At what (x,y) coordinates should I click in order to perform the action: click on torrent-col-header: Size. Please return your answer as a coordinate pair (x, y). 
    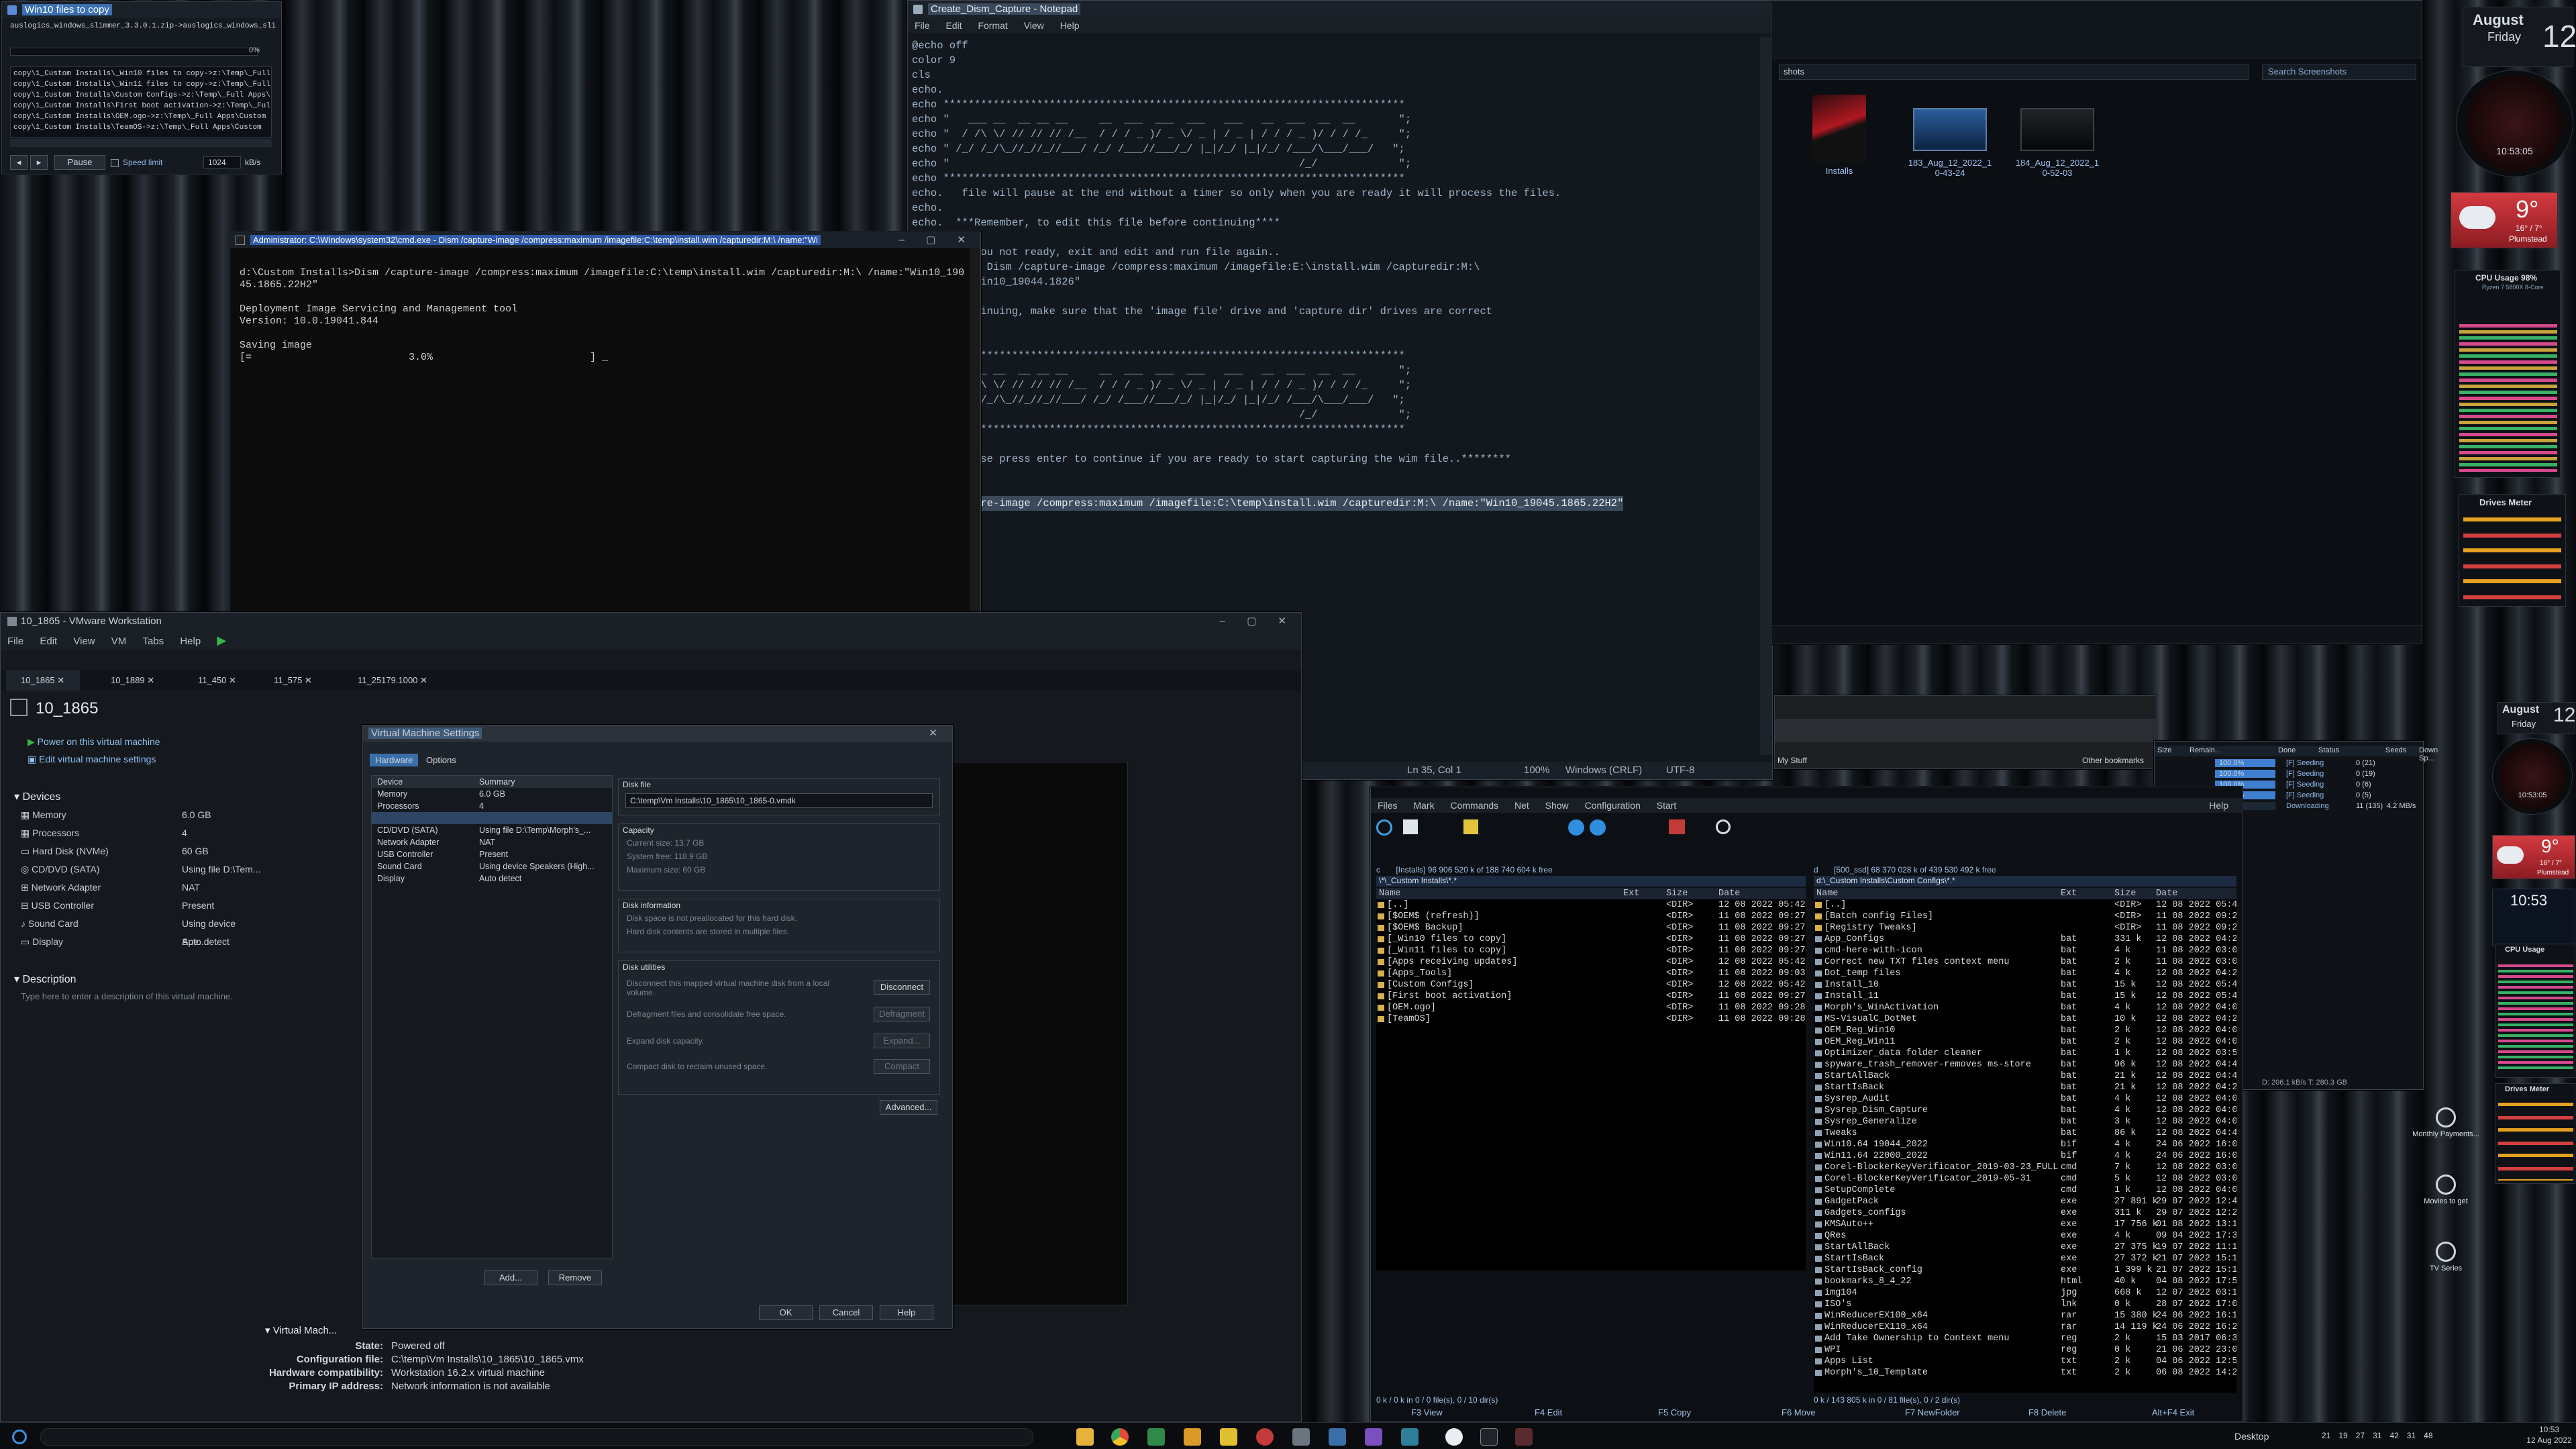
    Looking at the image, I should click on (2164, 750).